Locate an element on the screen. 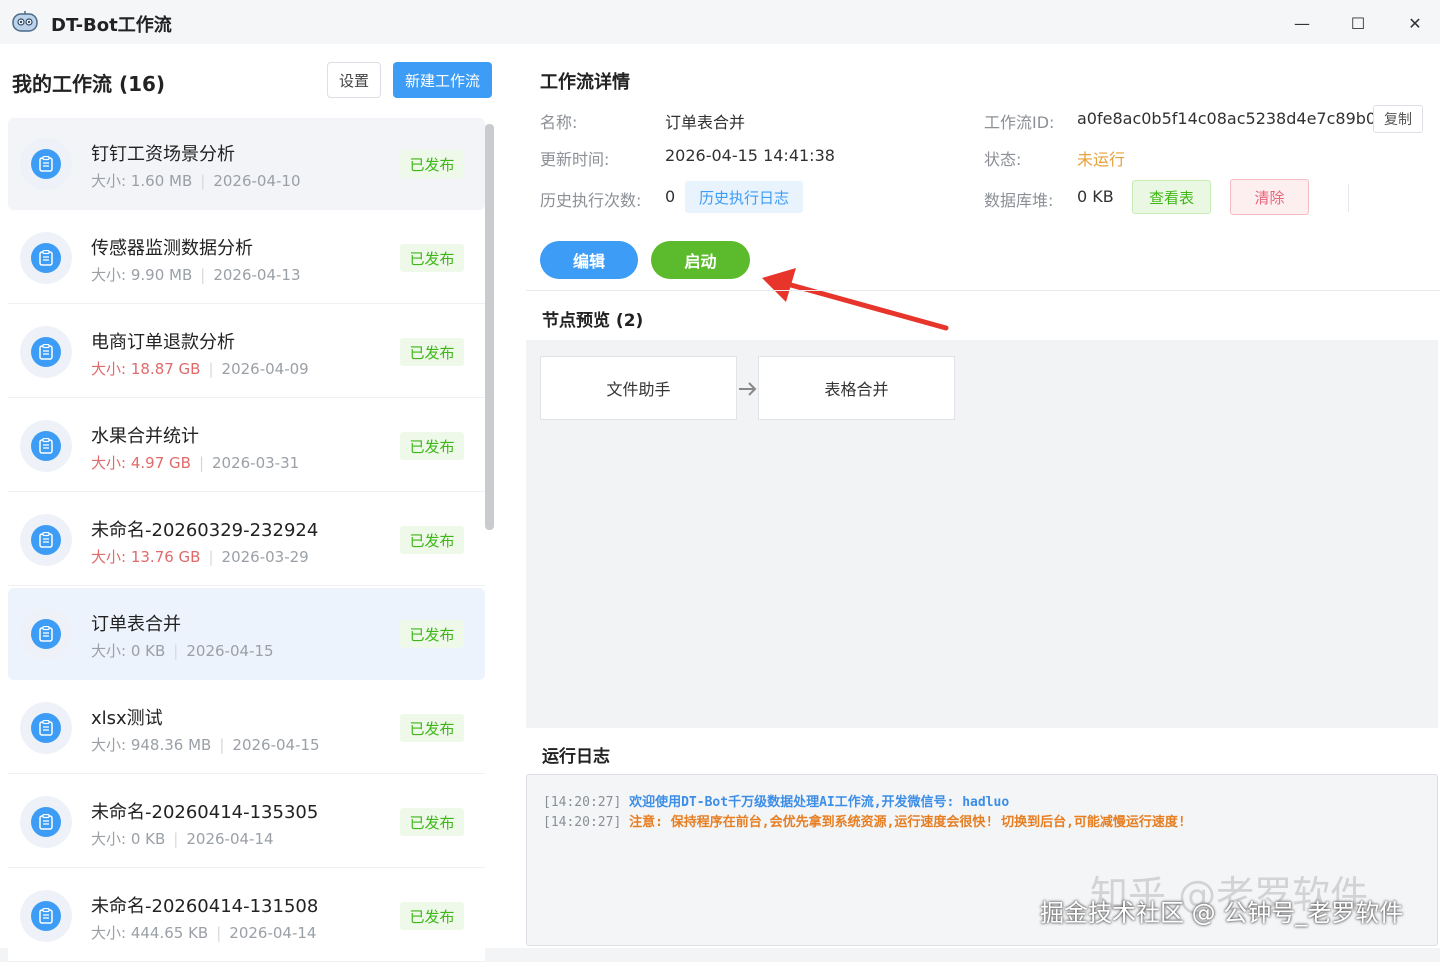 The image size is (1440, 962). workflow-name: 未命名-20260414-135305 is located at coordinates (205, 812).